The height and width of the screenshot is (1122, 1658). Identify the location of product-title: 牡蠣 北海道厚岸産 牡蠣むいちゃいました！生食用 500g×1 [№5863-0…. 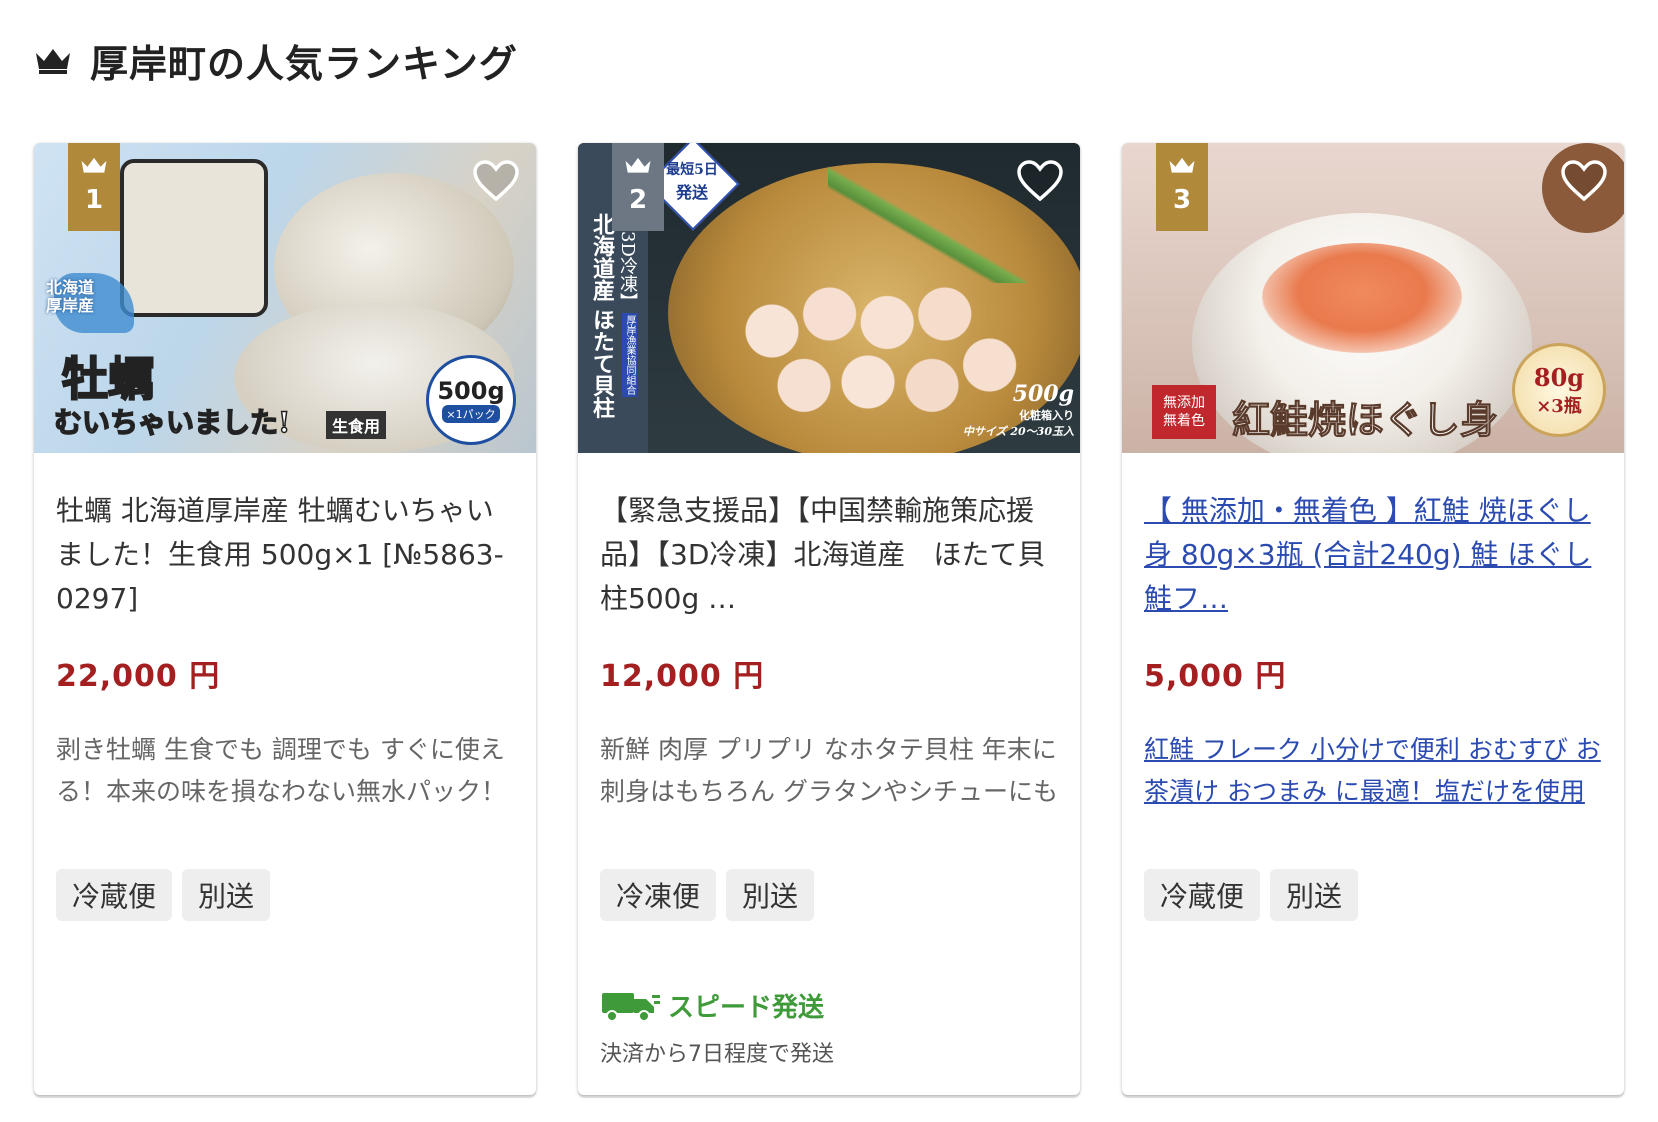
(285, 555).